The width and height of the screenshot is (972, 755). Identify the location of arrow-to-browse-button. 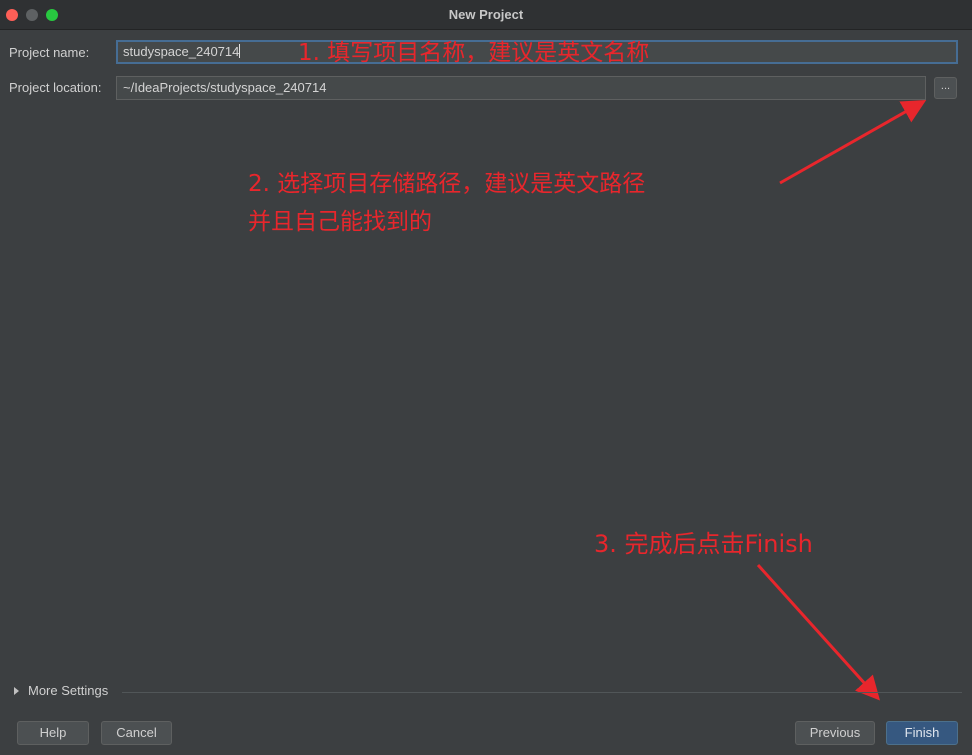
(853, 142).